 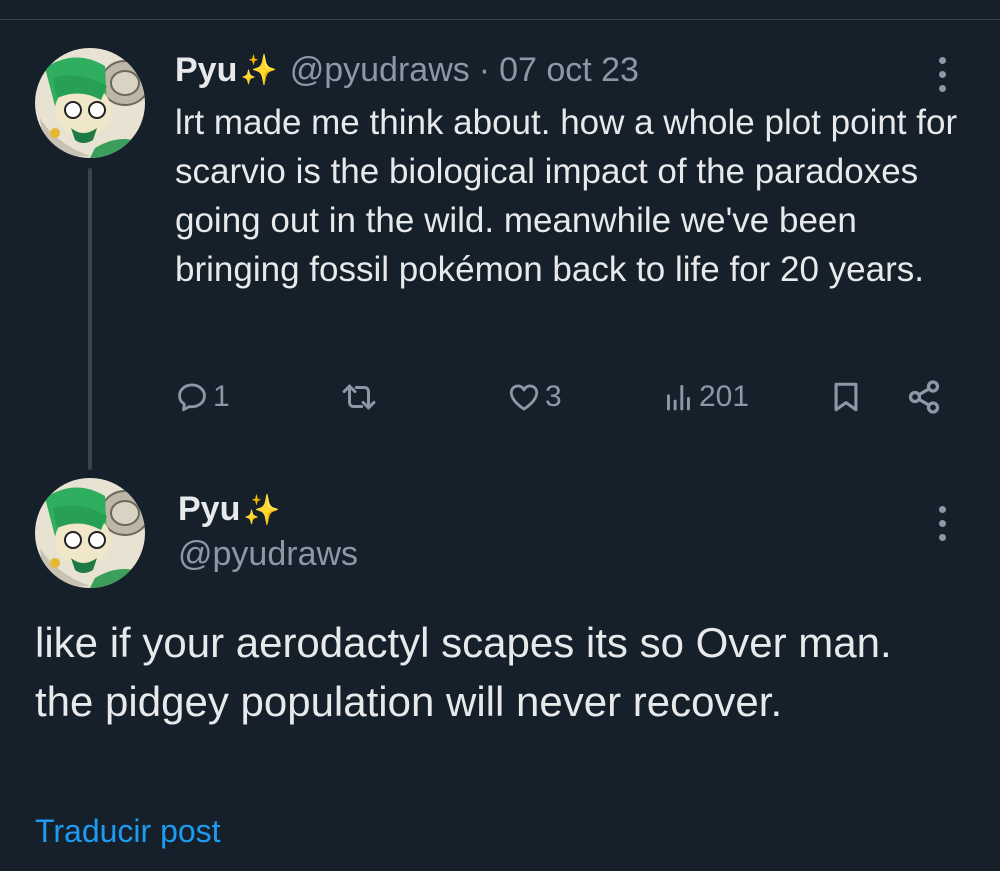 I want to click on reply-button: 1, so click(x=202, y=397).